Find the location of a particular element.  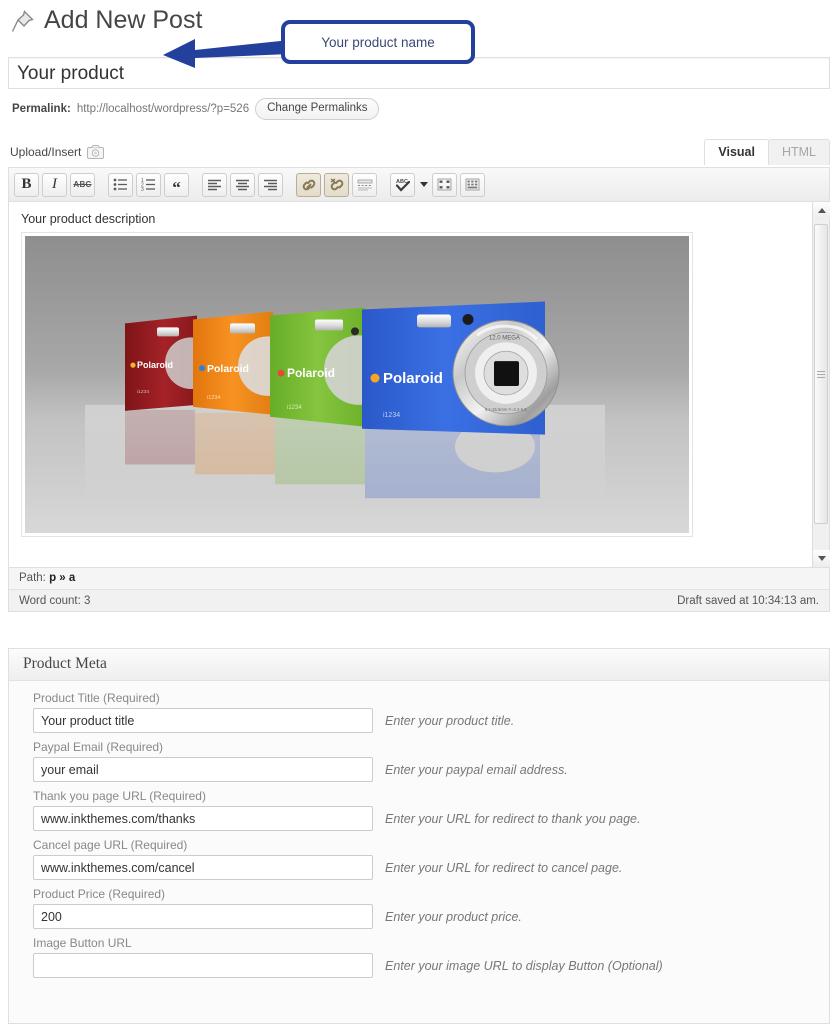

pushpin-icon is located at coordinates (23, 21).